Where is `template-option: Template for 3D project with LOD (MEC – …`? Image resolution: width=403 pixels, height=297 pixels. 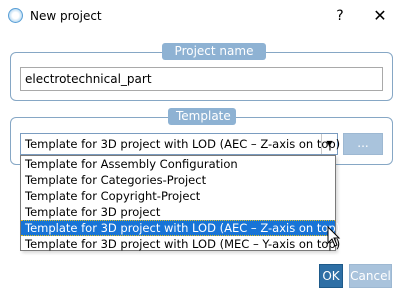 template-option: Template for 3D project with LOD (MEC – … is located at coordinates (180, 244).